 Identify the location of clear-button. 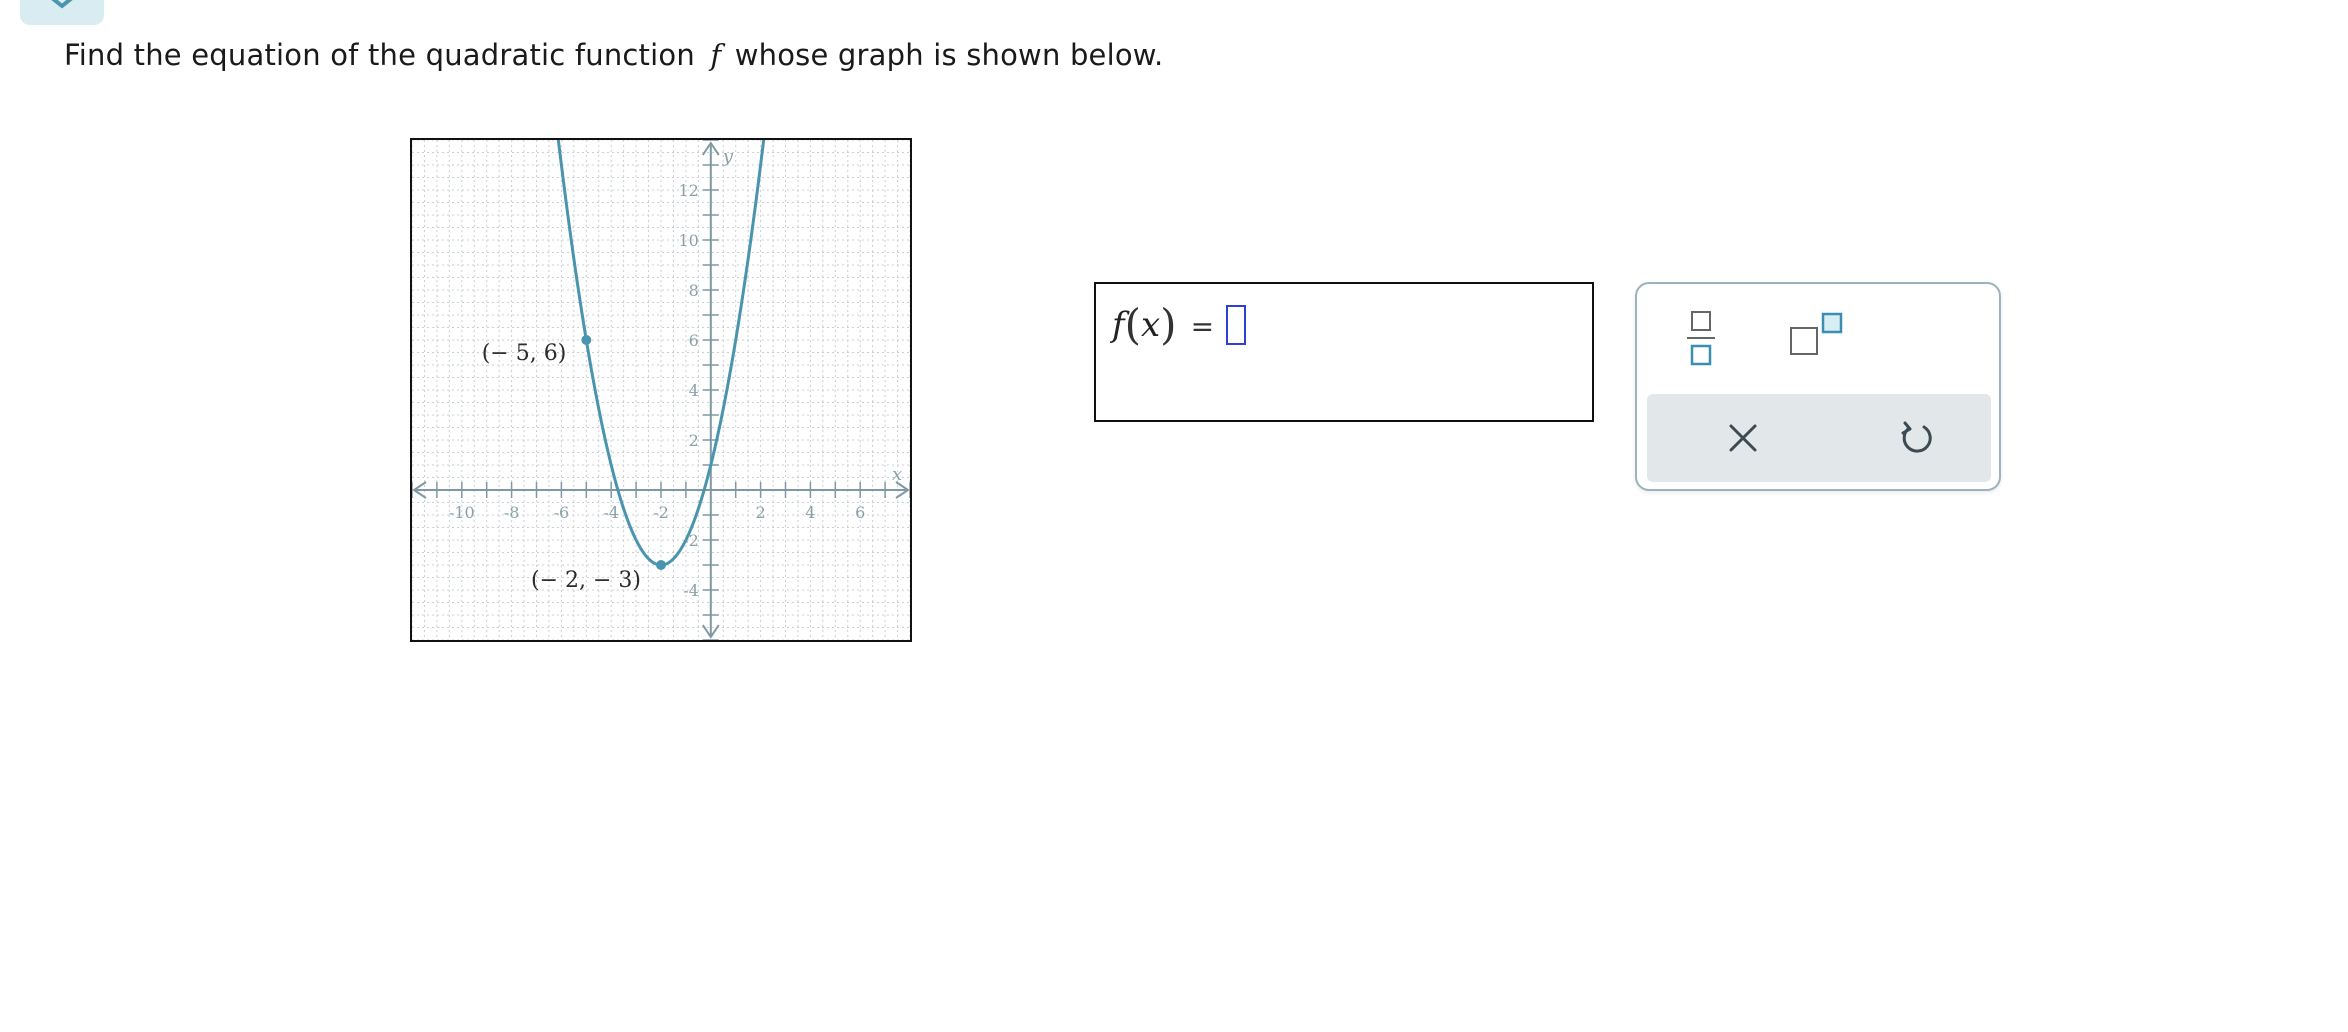
(1743, 438).